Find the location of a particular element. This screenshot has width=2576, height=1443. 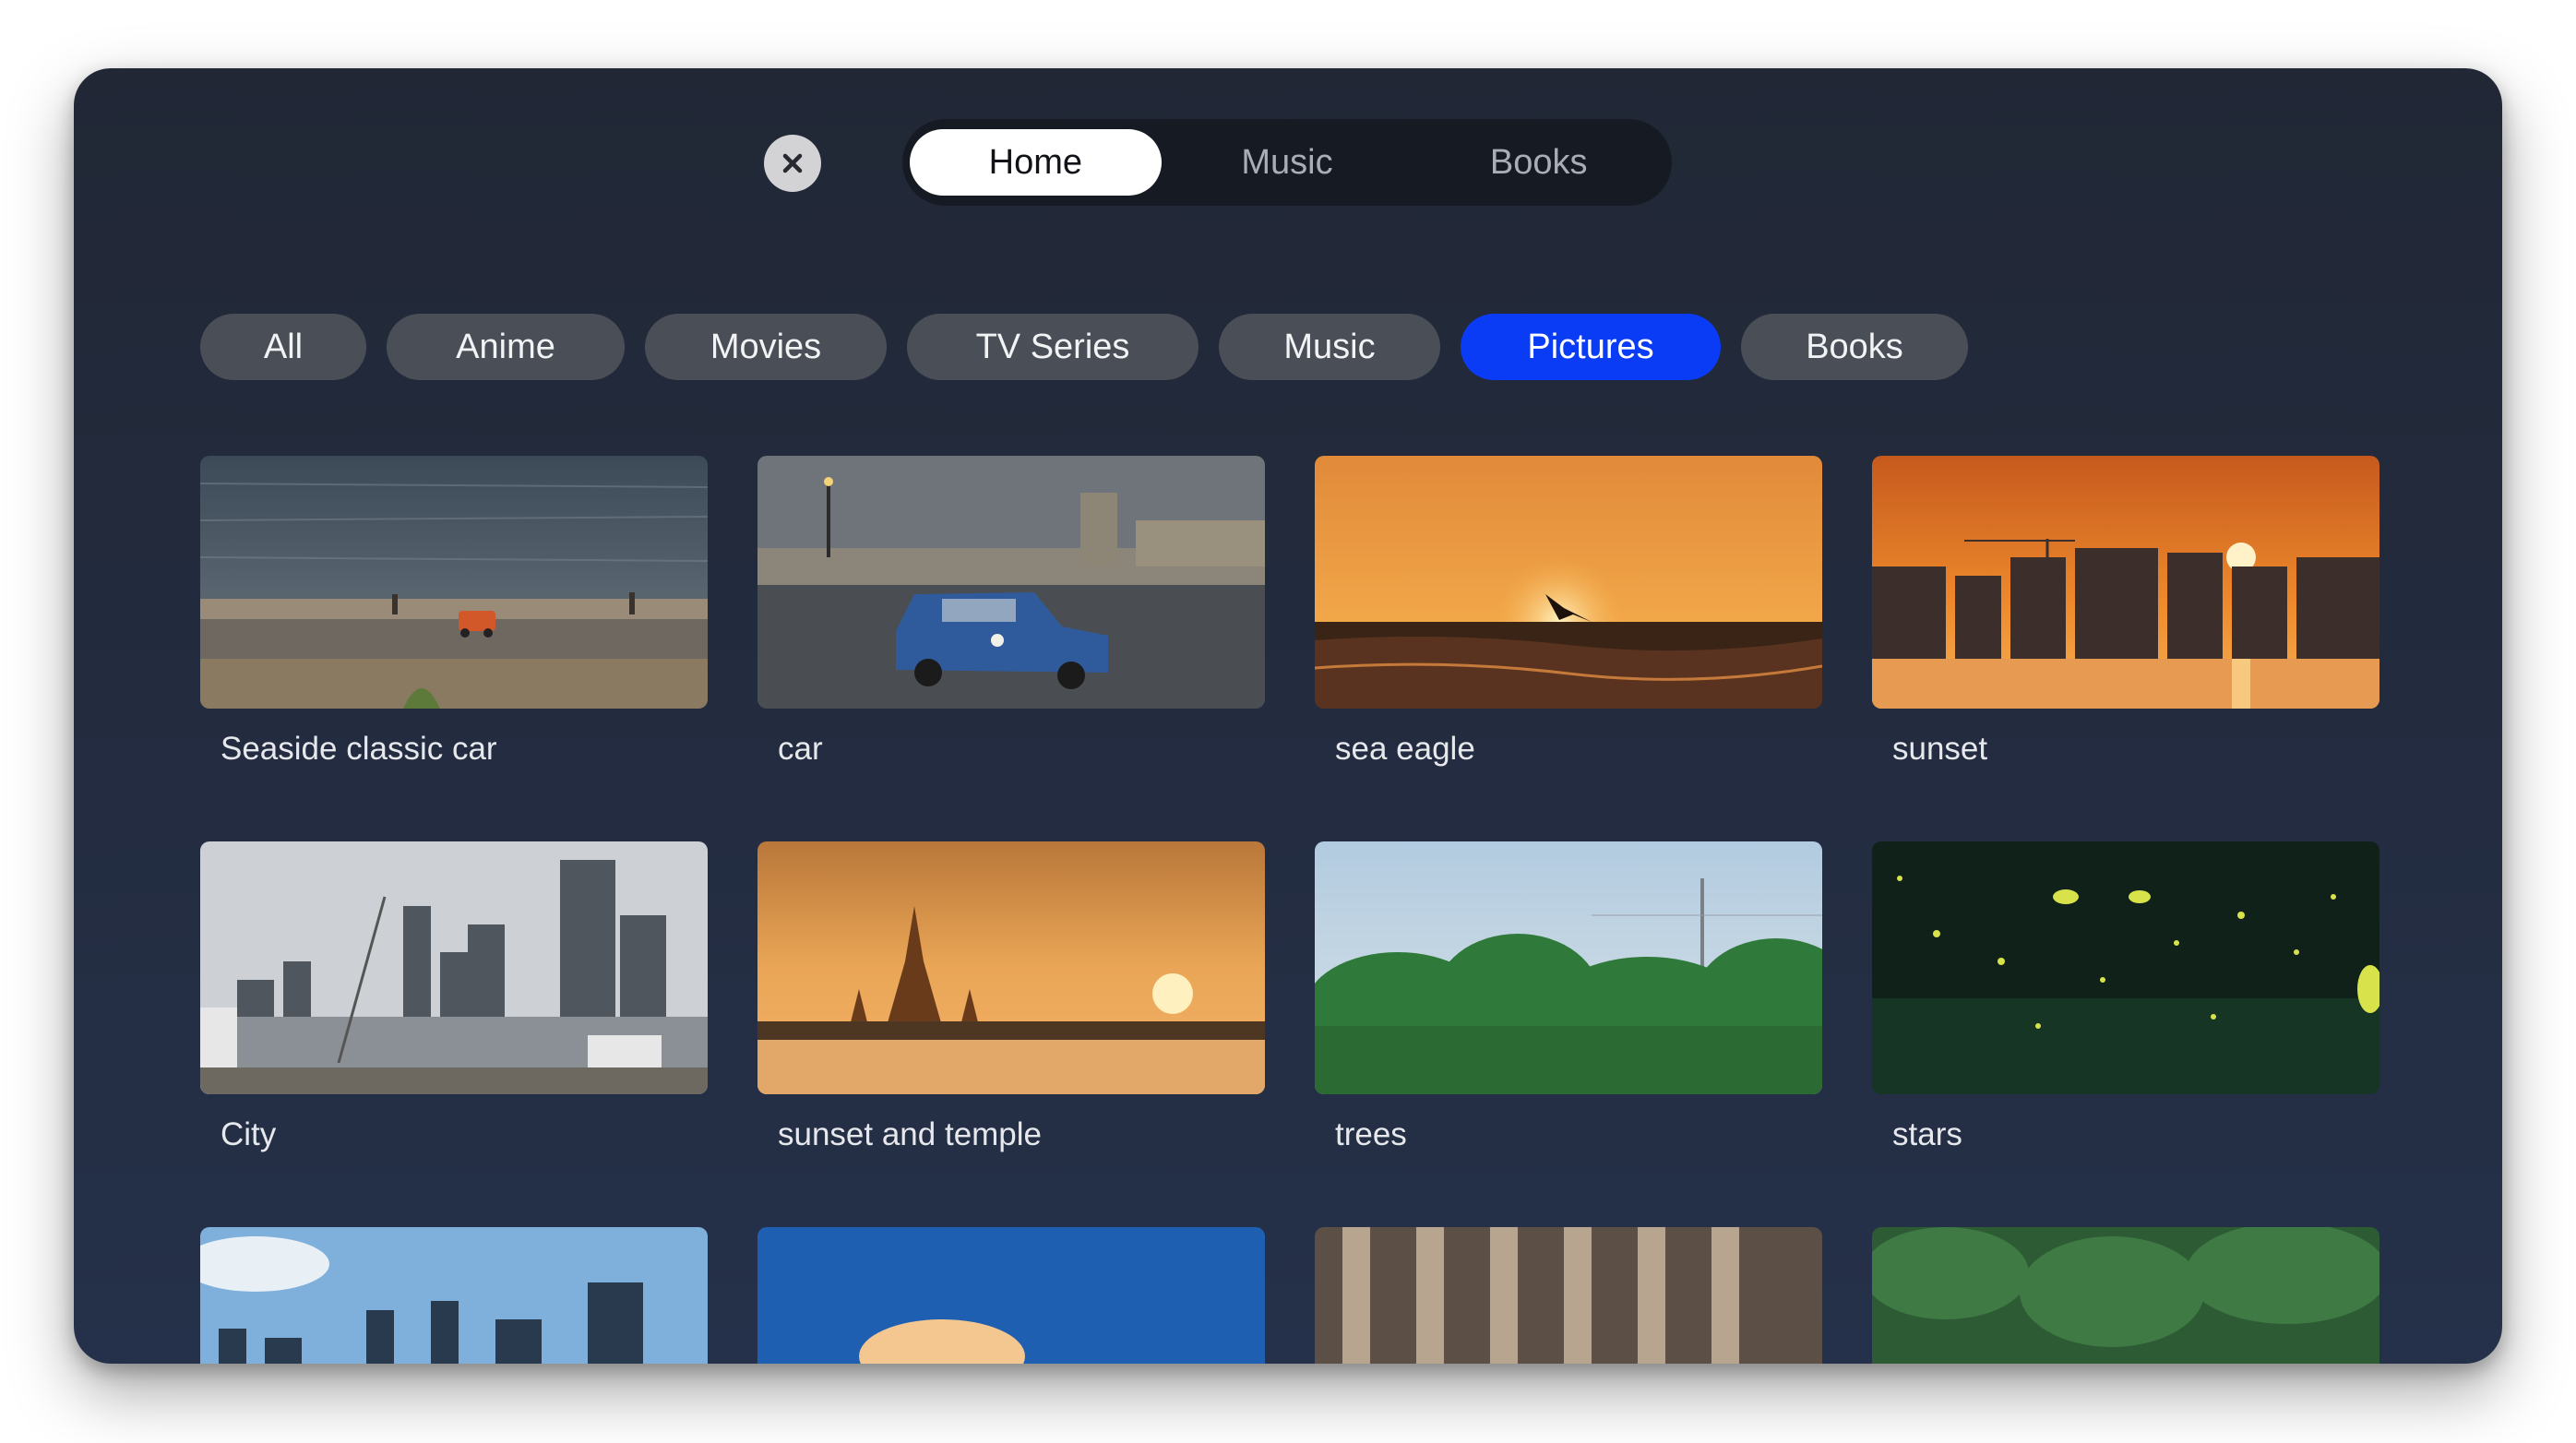

picture-title: car is located at coordinates (801, 749).